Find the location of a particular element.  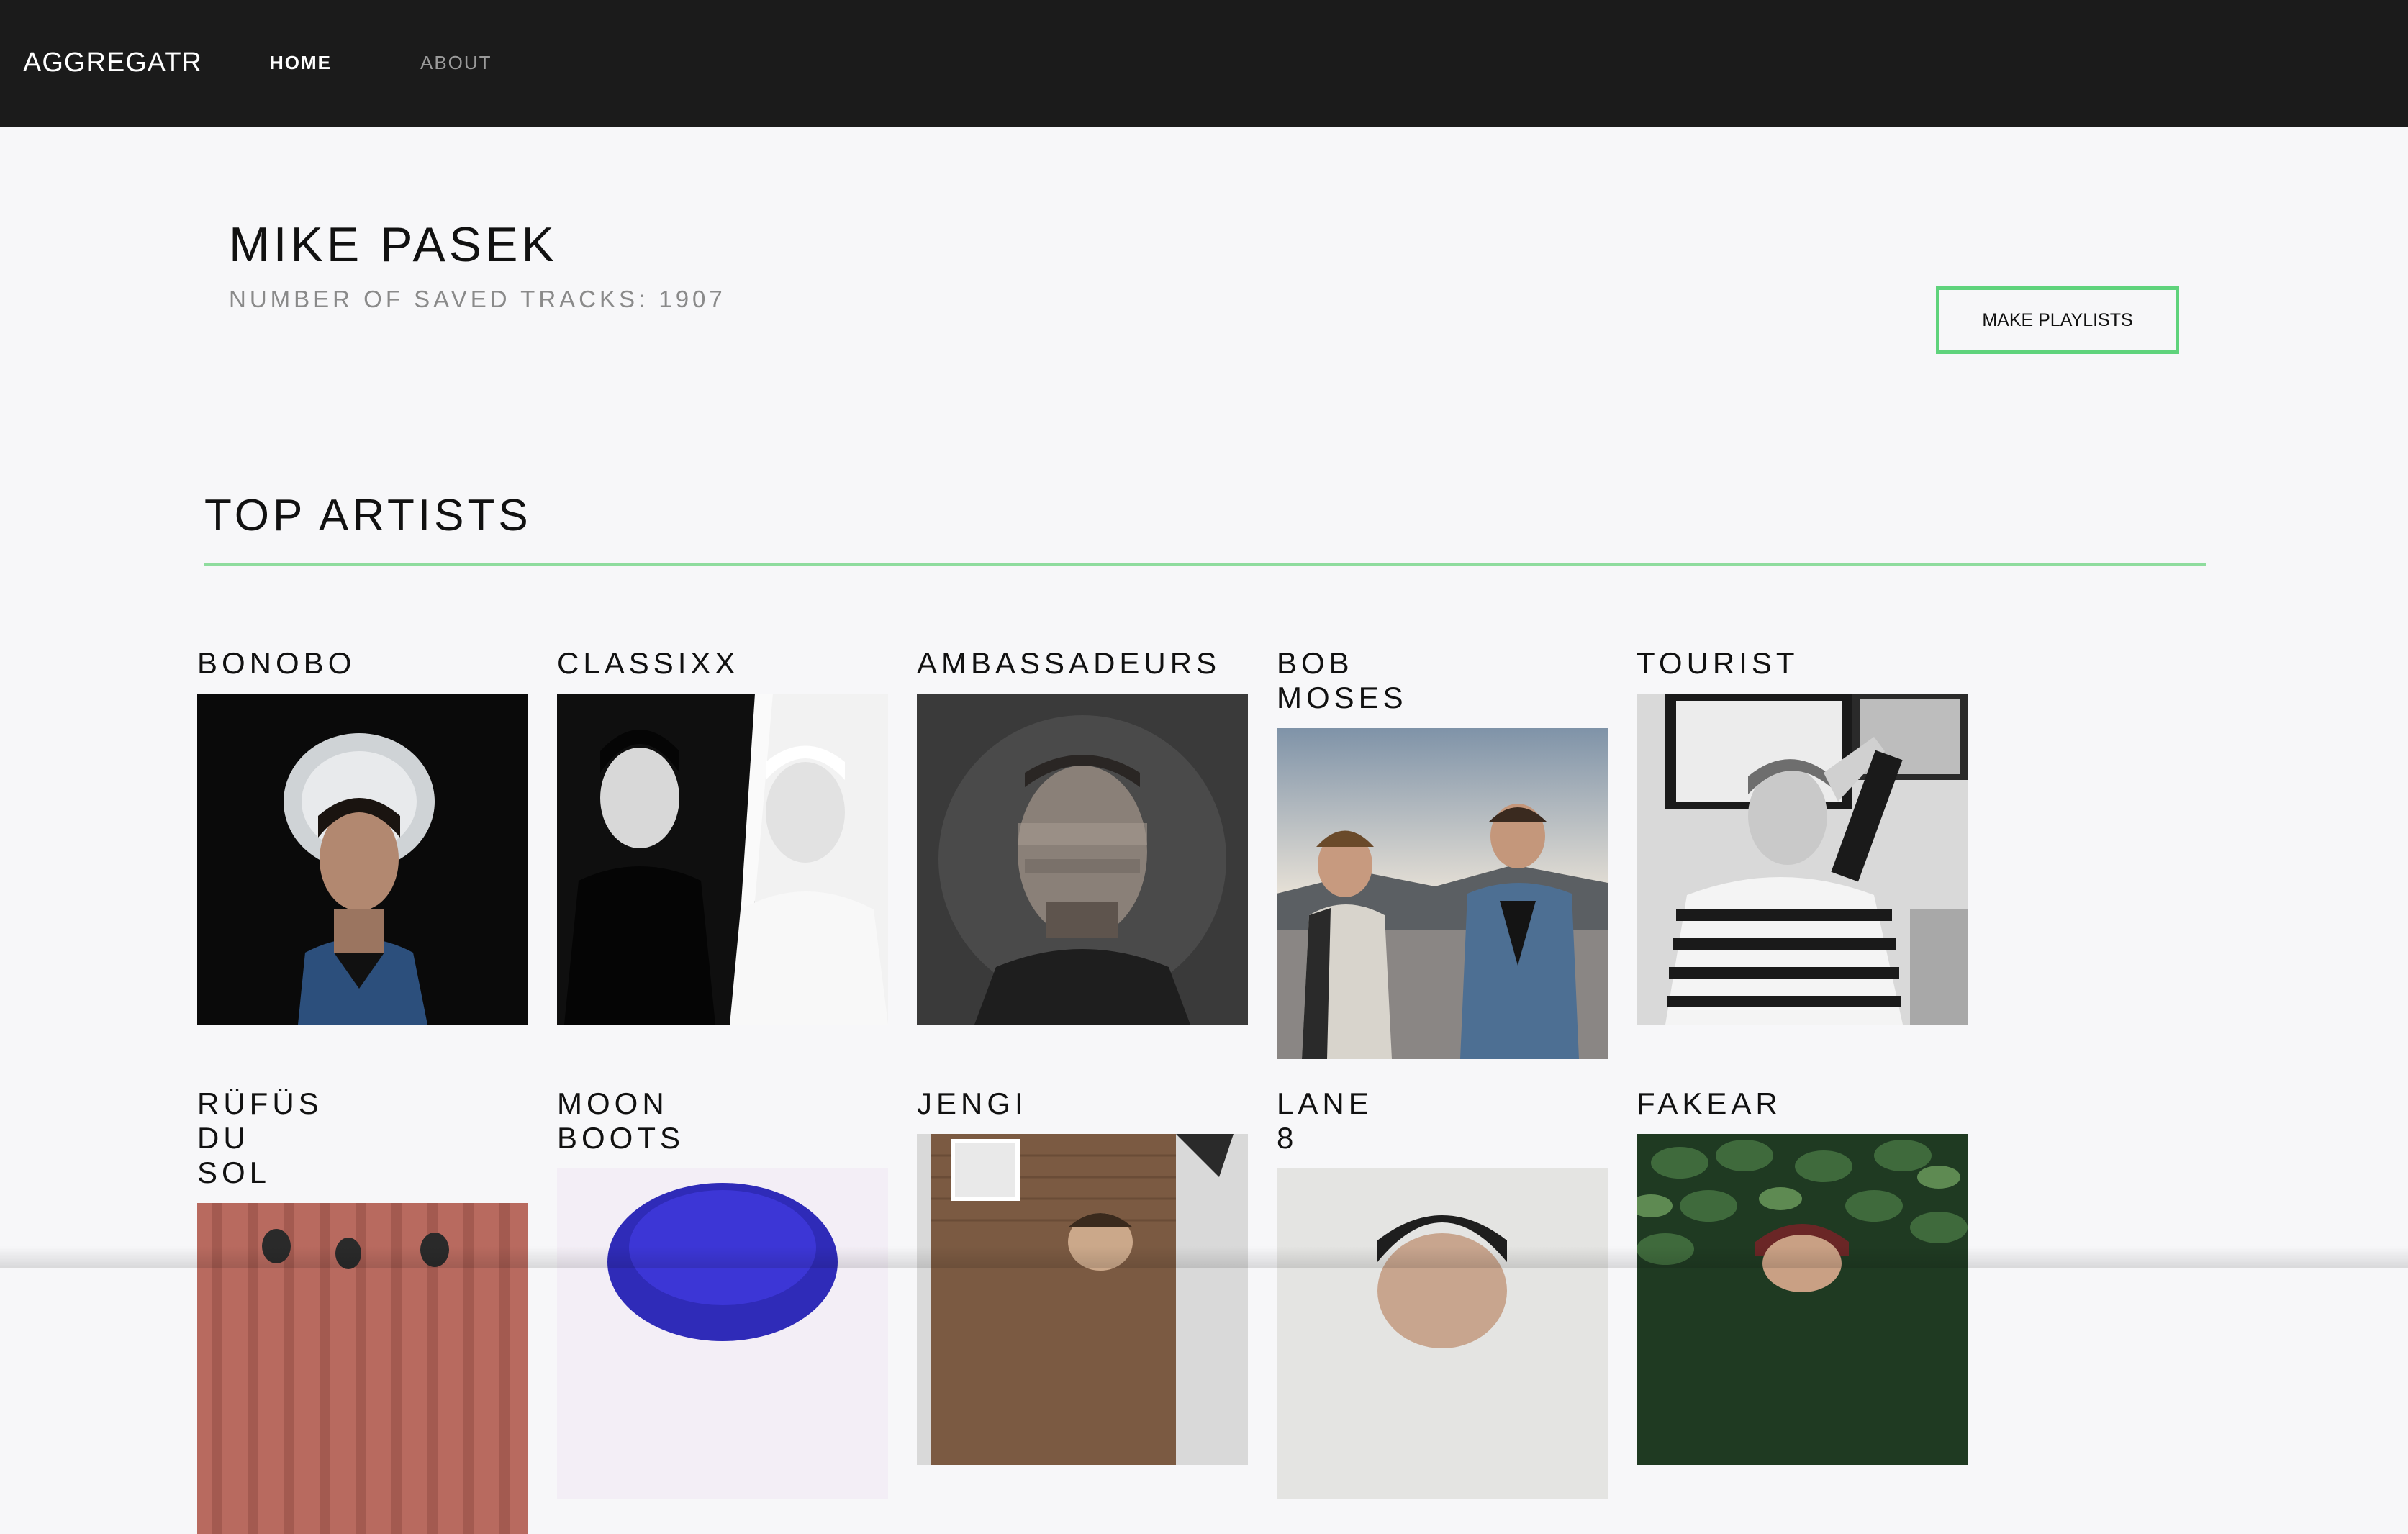

profile-name: MIKE PASEK is located at coordinates (393, 245).